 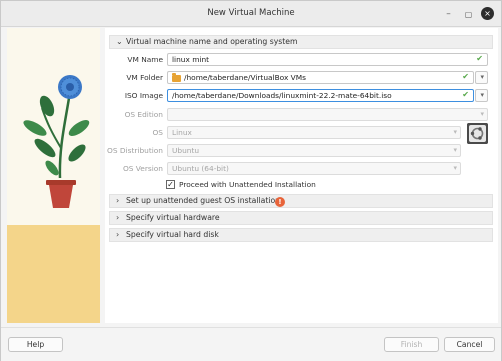 I want to click on vm-name-value: linux mint, so click(x=191, y=59).